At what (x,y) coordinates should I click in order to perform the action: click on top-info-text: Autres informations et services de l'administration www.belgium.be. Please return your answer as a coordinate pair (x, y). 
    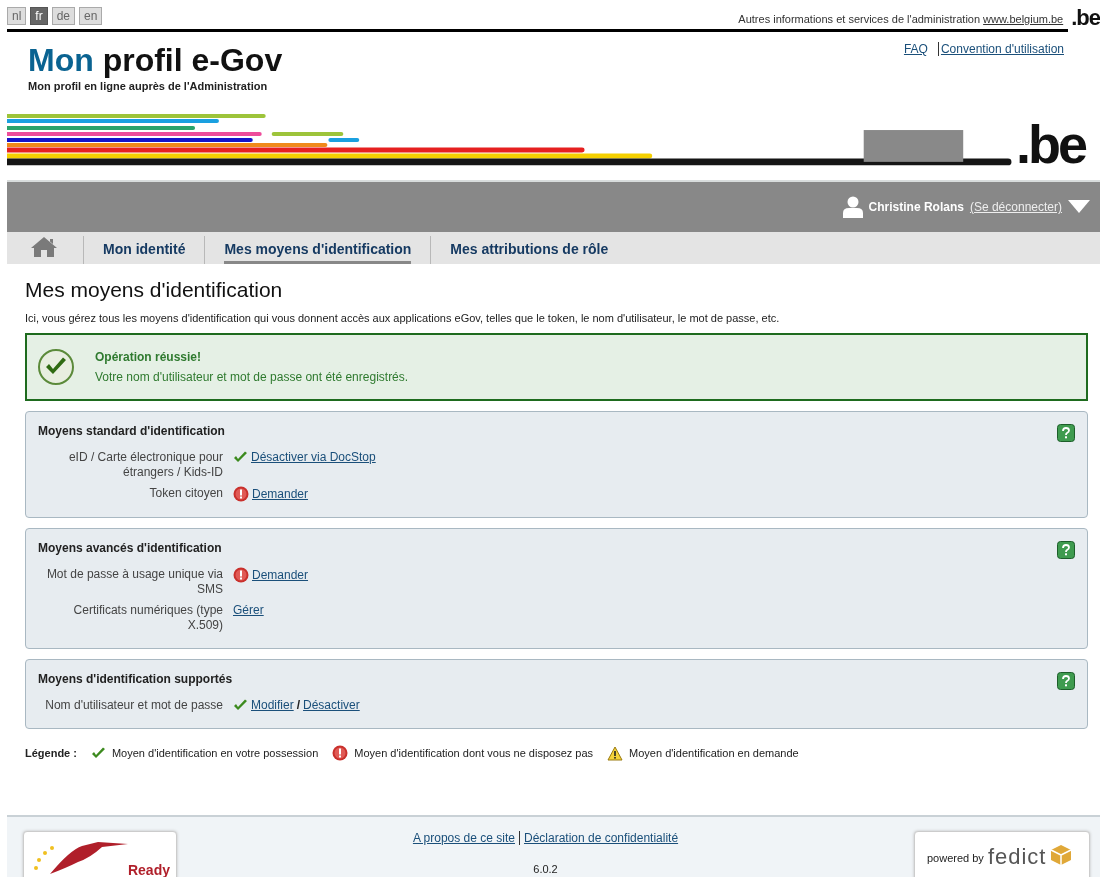
    Looking at the image, I should click on (901, 19).